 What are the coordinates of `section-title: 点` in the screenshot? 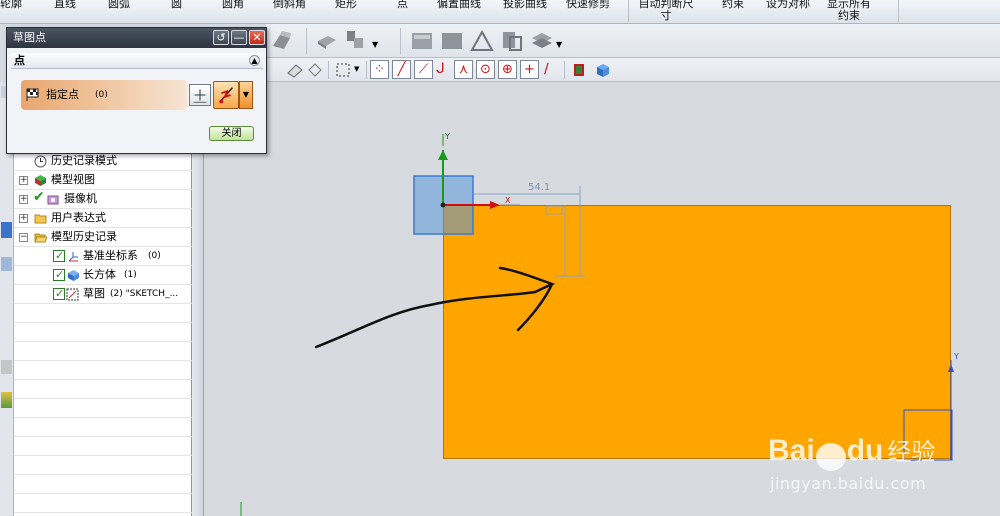 It's located at (19, 60).